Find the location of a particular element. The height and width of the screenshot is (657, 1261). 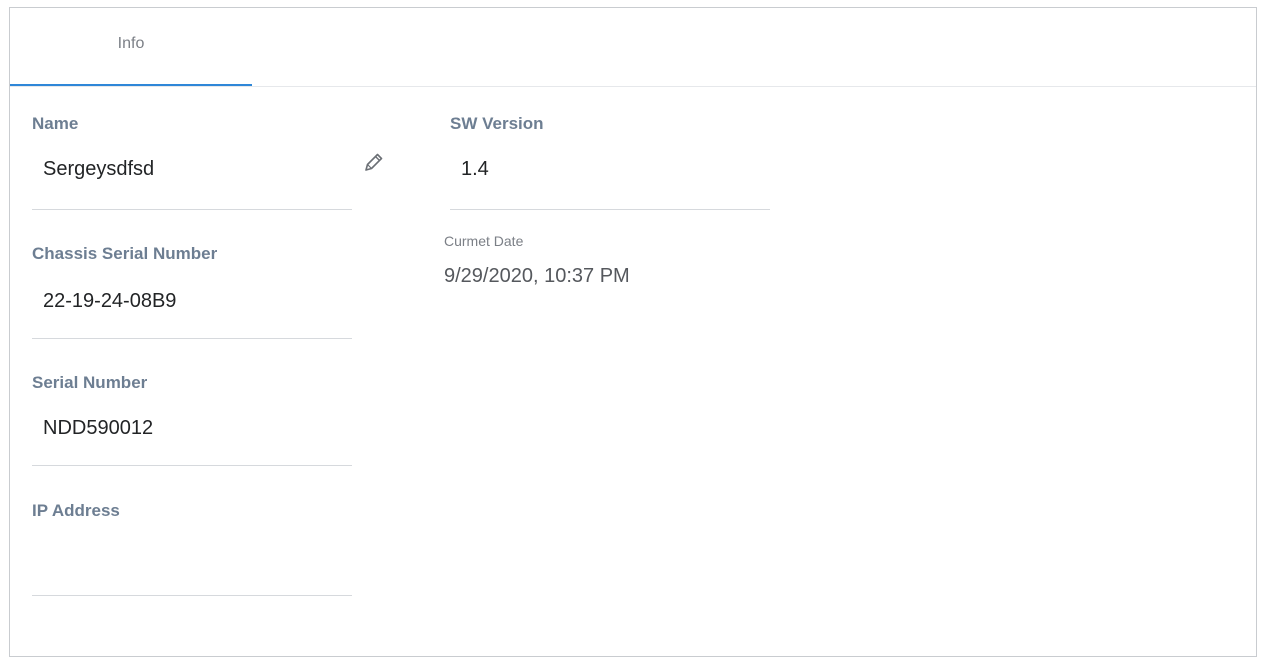

active-tab-indicator is located at coordinates (131, 85).